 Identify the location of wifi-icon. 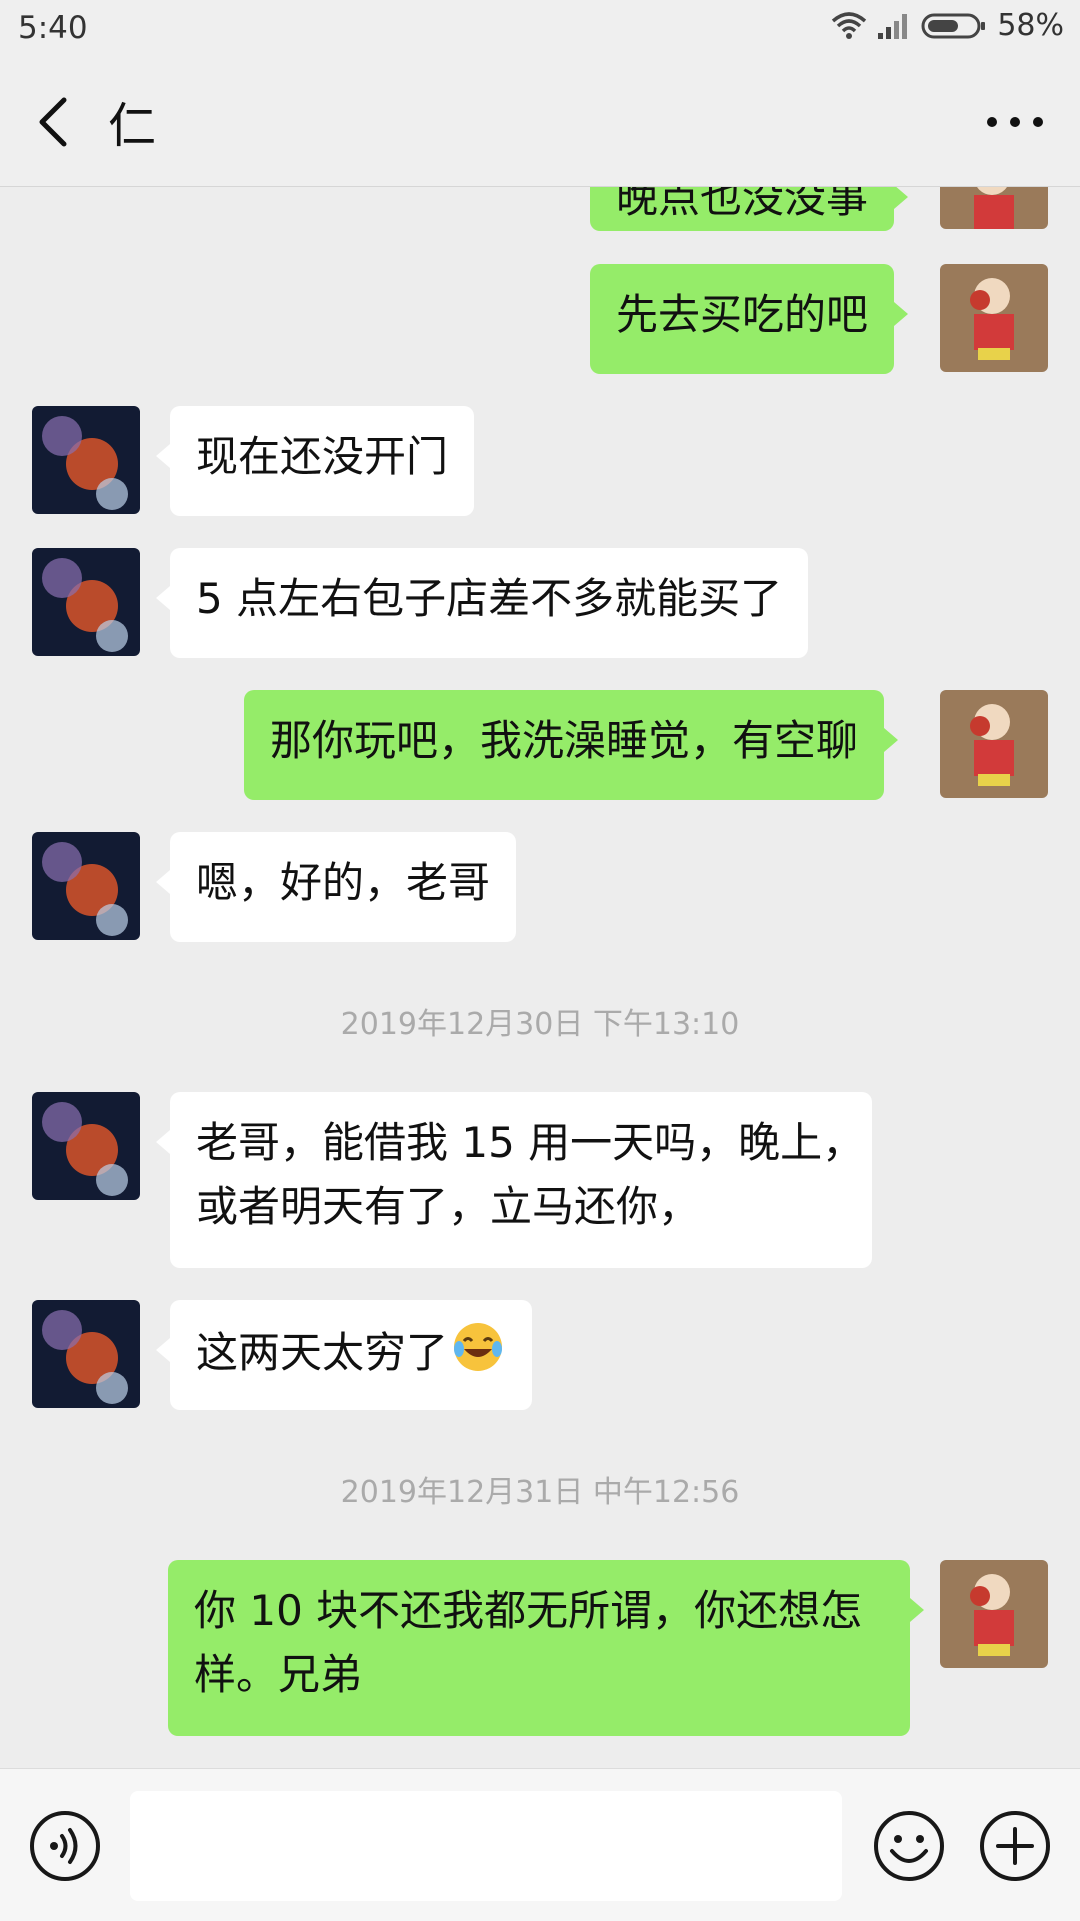
(849, 25).